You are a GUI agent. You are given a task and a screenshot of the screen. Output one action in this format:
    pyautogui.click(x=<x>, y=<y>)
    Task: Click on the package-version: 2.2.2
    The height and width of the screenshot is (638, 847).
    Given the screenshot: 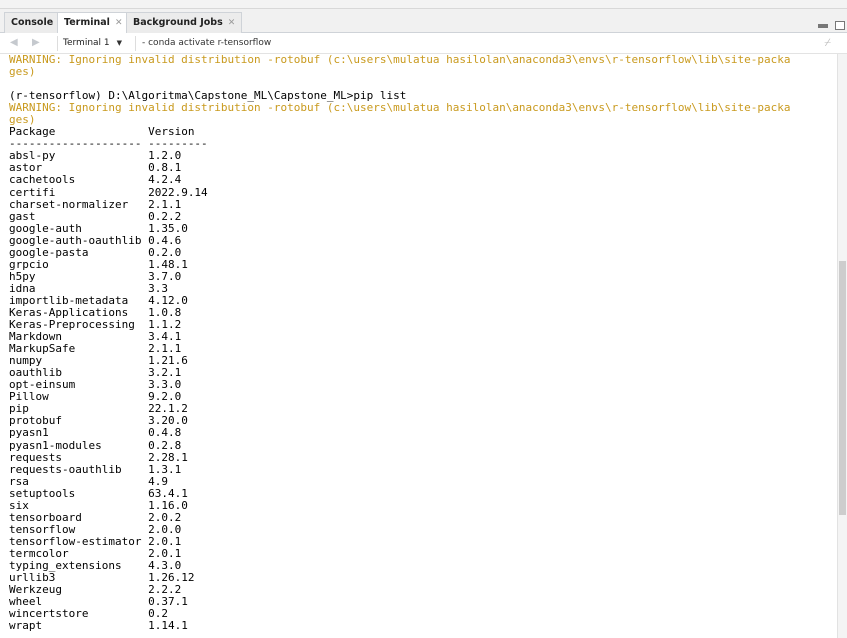 What is the action you would take?
    pyautogui.click(x=165, y=590)
    